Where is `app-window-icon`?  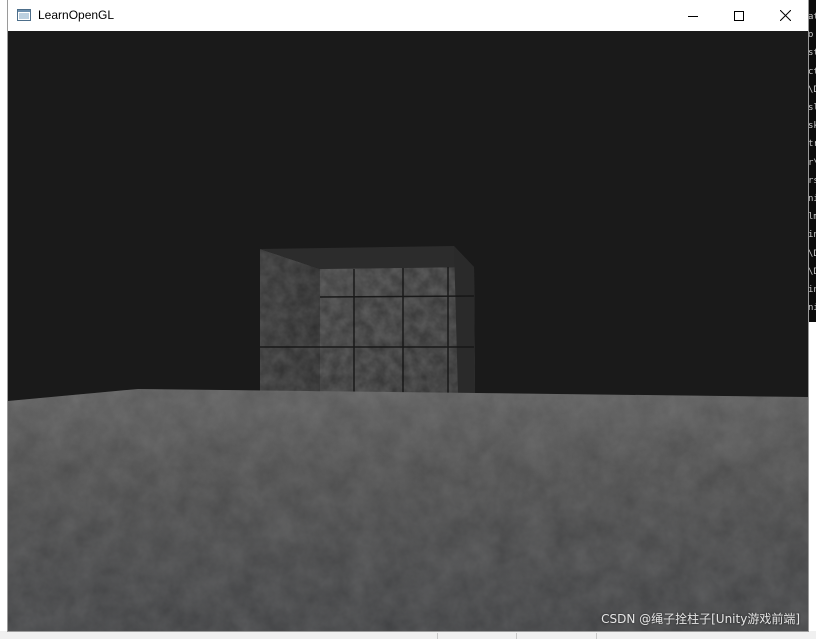 app-window-icon is located at coordinates (24, 15).